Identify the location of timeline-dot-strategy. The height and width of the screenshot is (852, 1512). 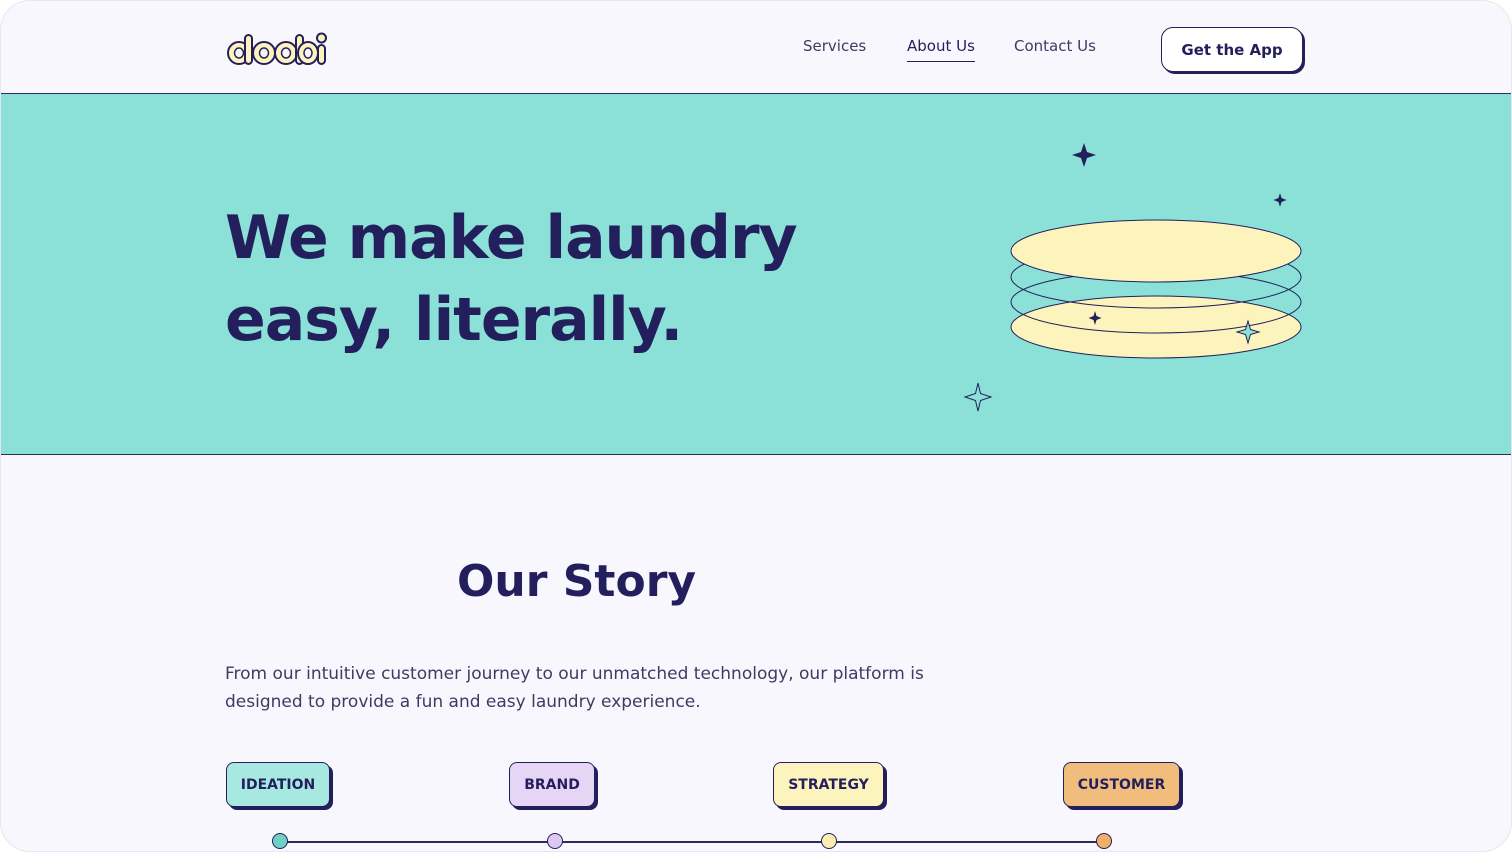
(829, 841).